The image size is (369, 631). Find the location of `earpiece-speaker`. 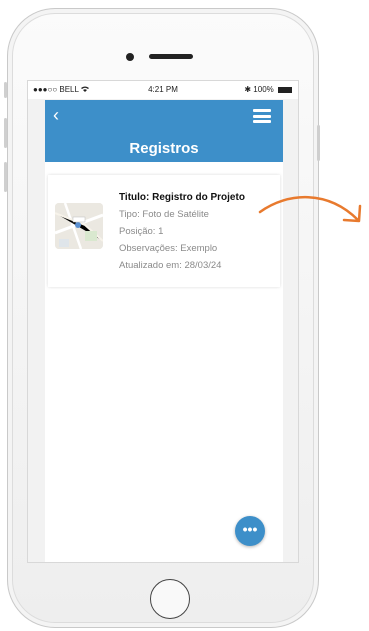

earpiece-speaker is located at coordinates (171, 56).